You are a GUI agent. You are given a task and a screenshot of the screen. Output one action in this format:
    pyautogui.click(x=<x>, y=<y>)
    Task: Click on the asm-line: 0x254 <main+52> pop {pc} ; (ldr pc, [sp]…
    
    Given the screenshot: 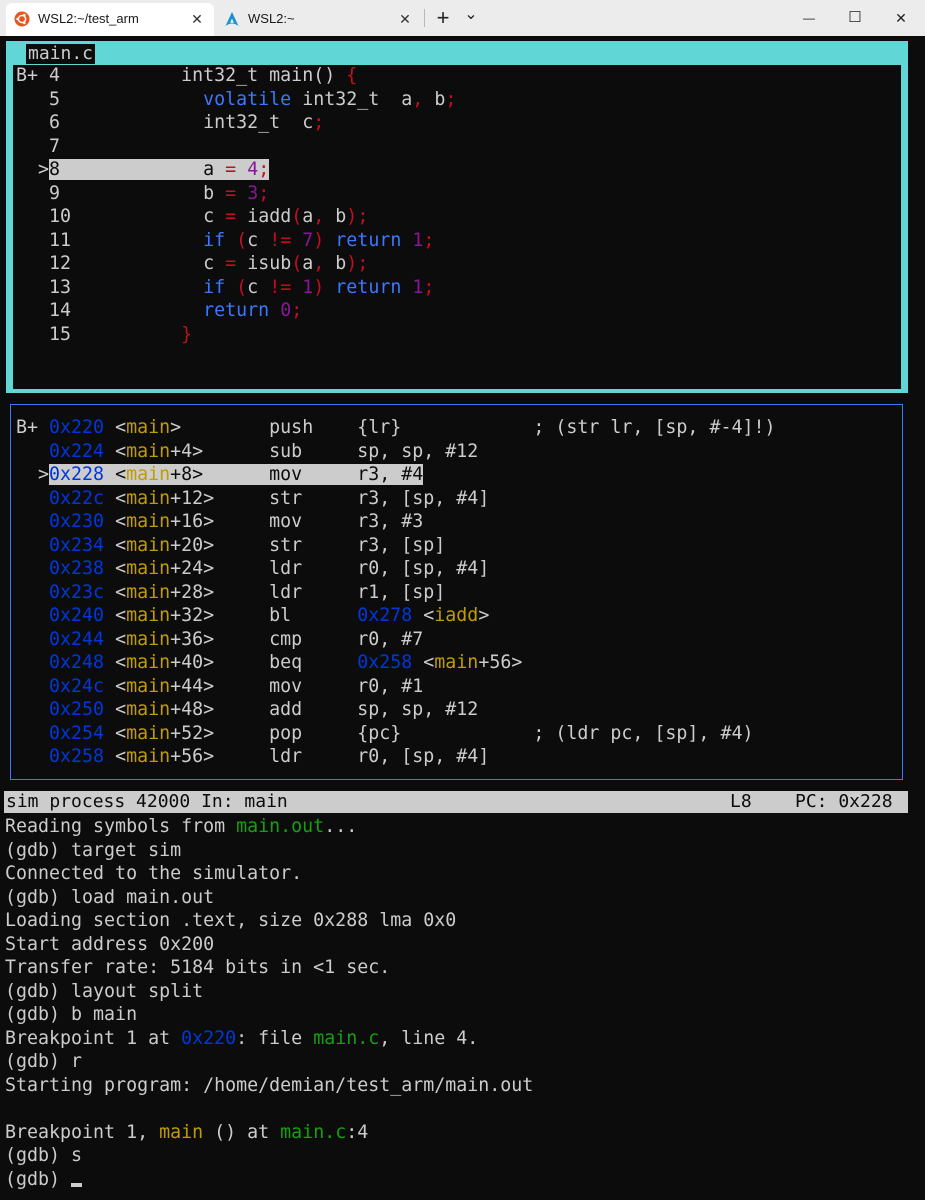 What is the action you would take?
    pyautogui.click(x=384, y=734)
    